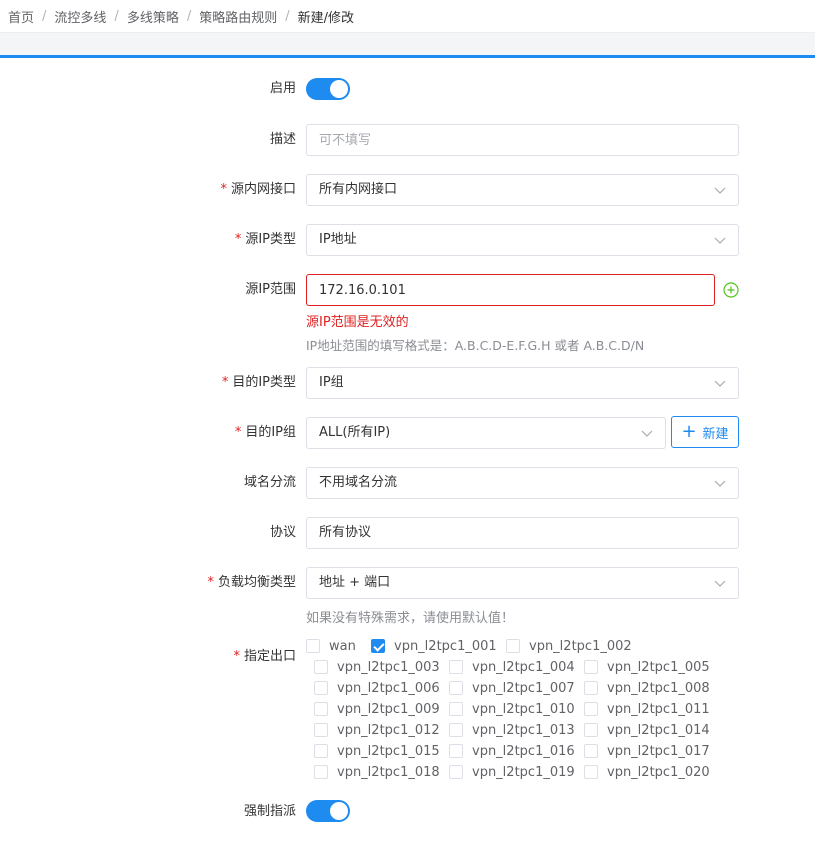 The image size is (815, 841). What do you see at coordinates (658, 667) in the screenshot?
I see `exit-option-label: vpn_l2tpc1_005` at bounding box center [658, 667].